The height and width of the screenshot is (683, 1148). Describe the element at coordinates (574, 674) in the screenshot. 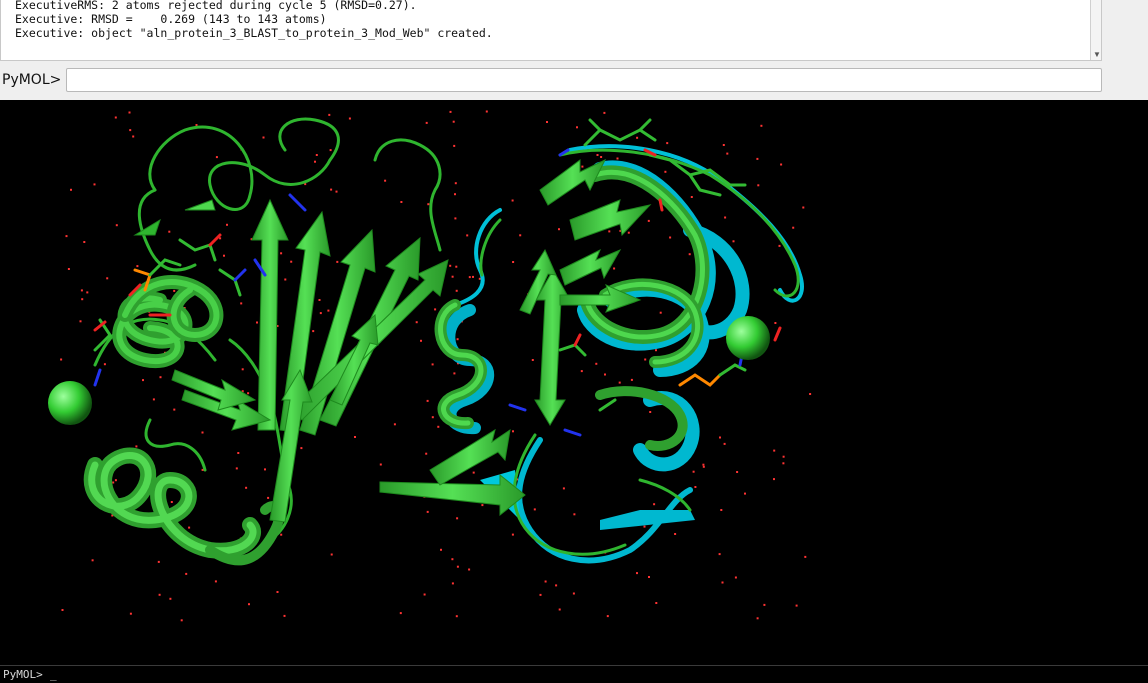

I see `internal-command-line: PyMOL> _` at that location.